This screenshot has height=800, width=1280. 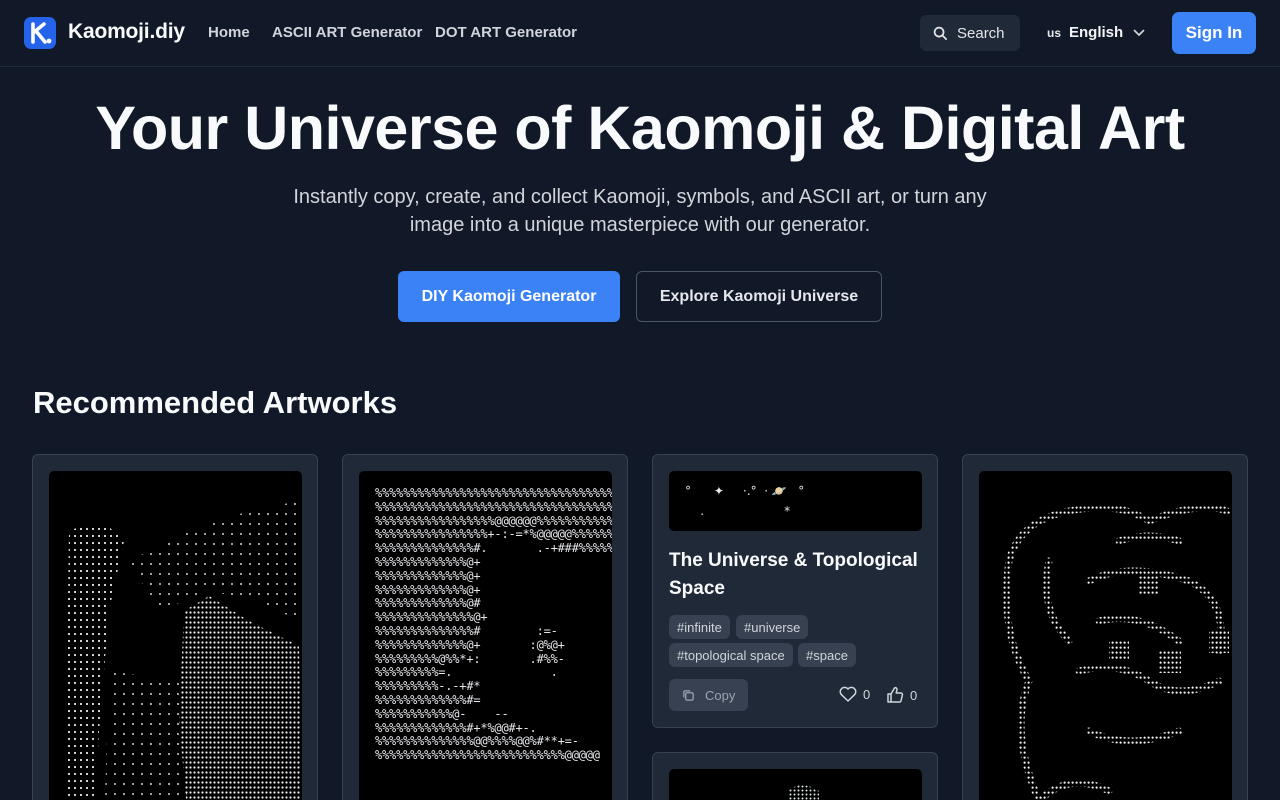 I want to click on tag-topological-space: #topological space, so click(x=731, y=655).